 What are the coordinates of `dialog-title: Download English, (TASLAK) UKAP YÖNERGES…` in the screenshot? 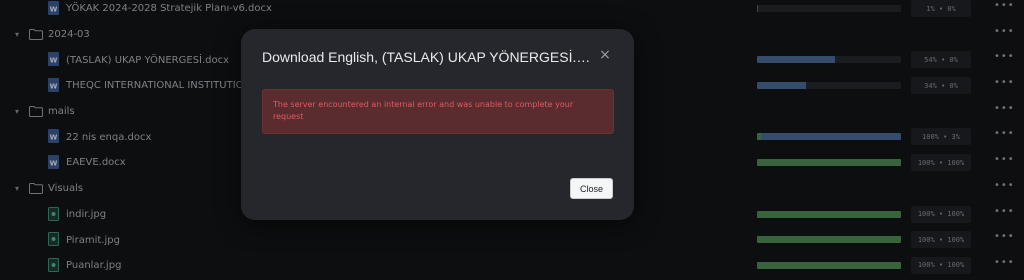 It's located at (427, 57).